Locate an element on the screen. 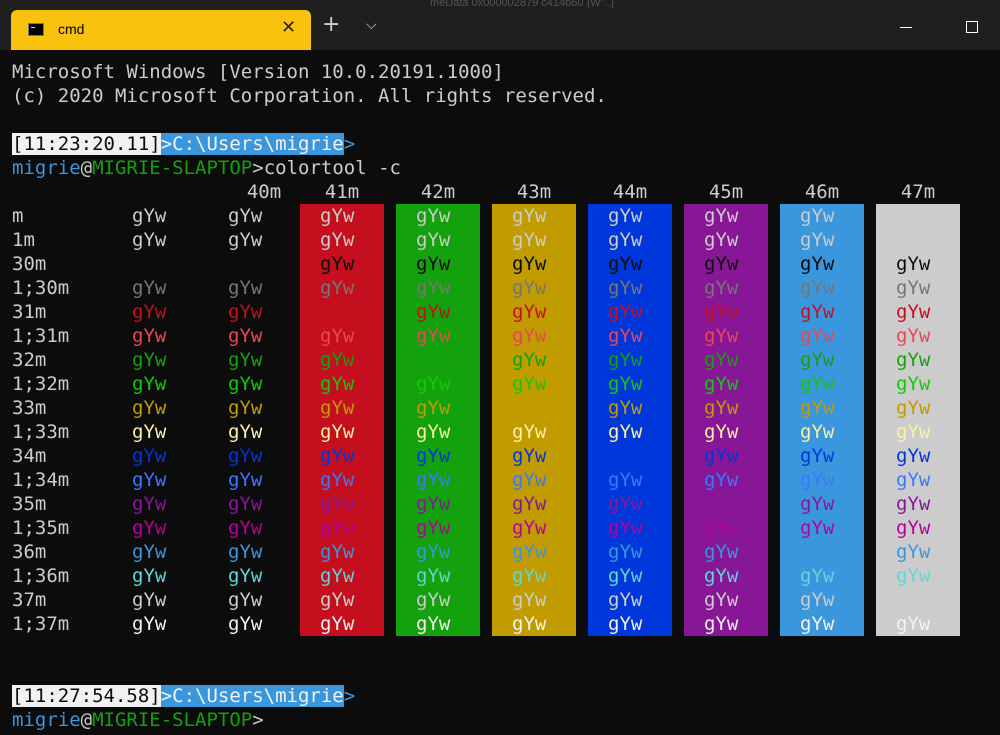 This screenshot has height=735, width=1000. column-header: 45m is located at coordinates (726, 192).